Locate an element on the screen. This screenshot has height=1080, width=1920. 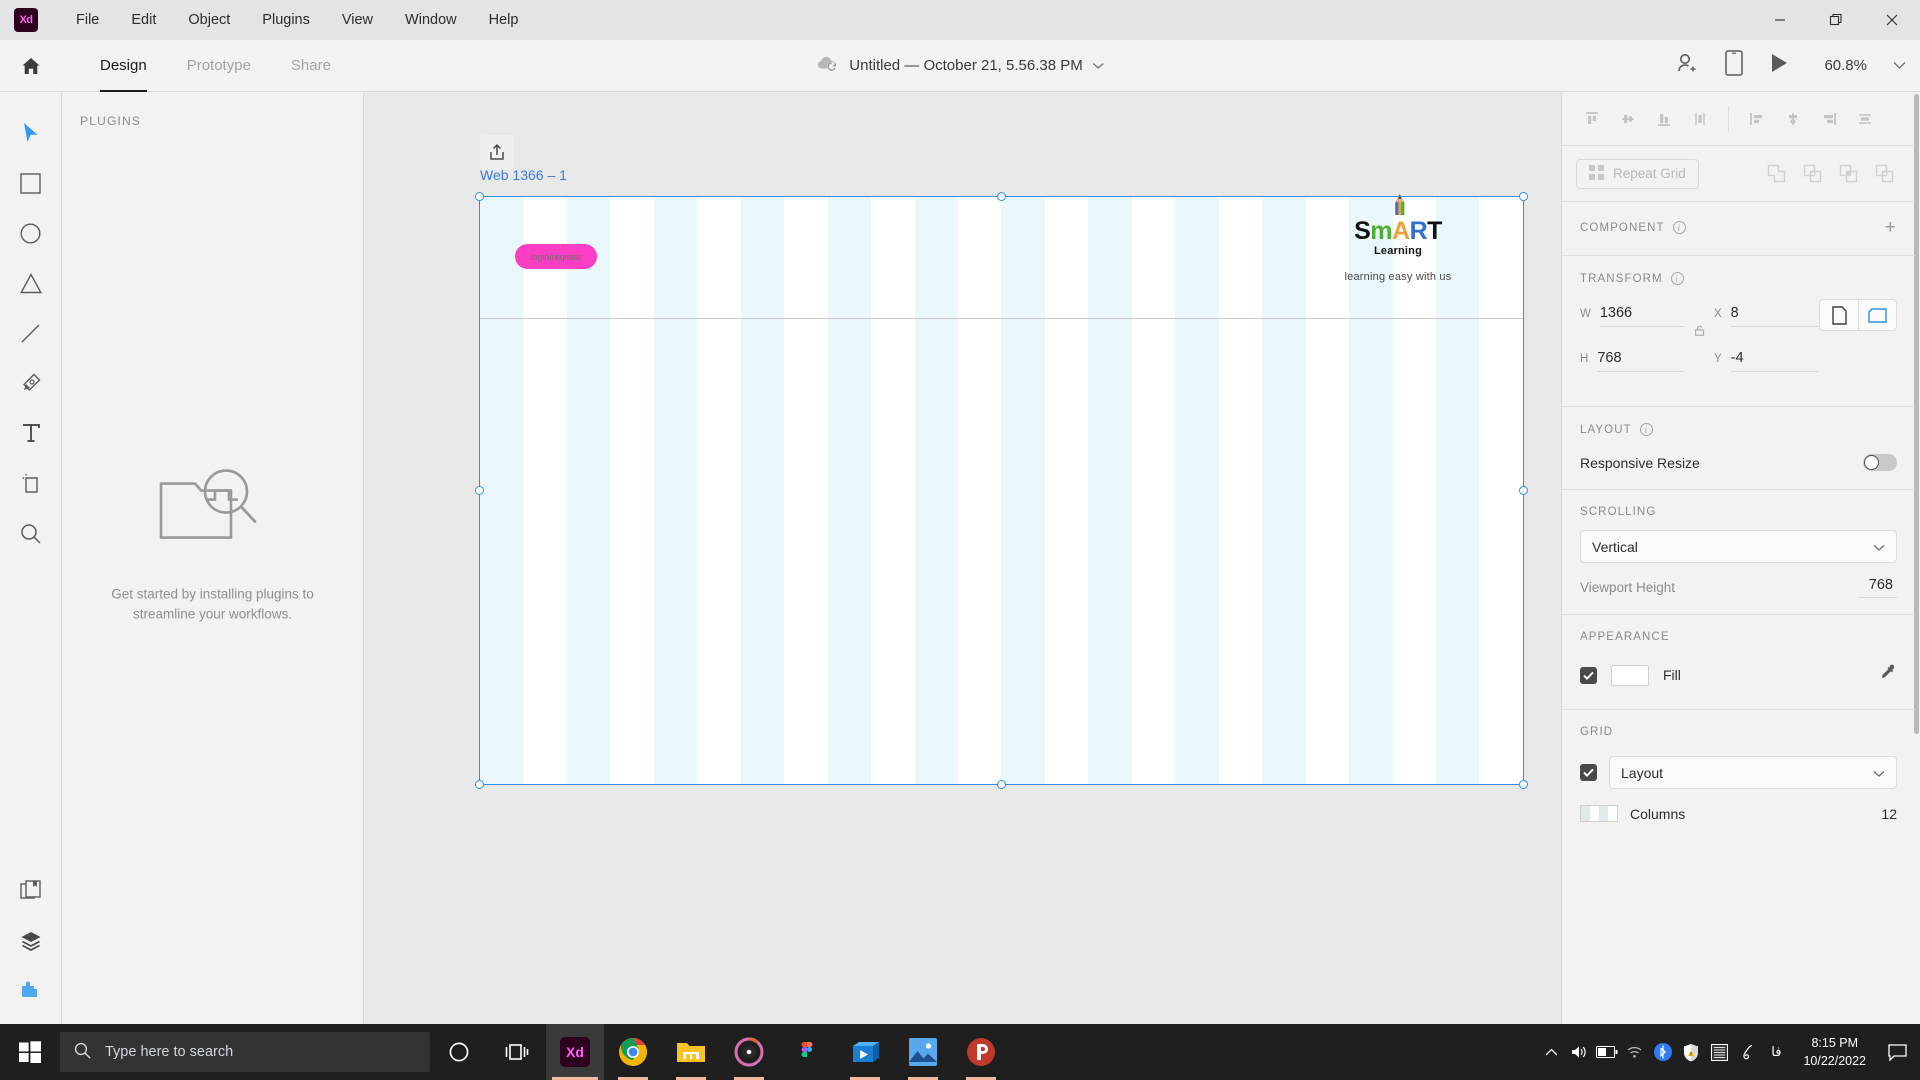
chrome-taskbar-icon is located at coordinates (633, 1052).